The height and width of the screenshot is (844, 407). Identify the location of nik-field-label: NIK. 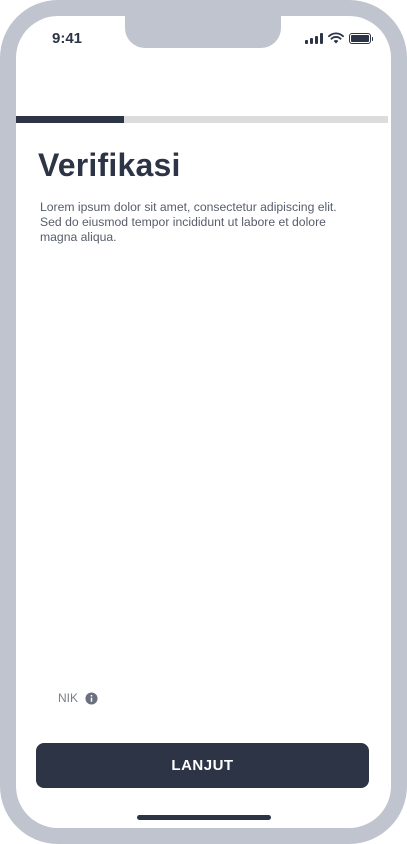
(78, 698).